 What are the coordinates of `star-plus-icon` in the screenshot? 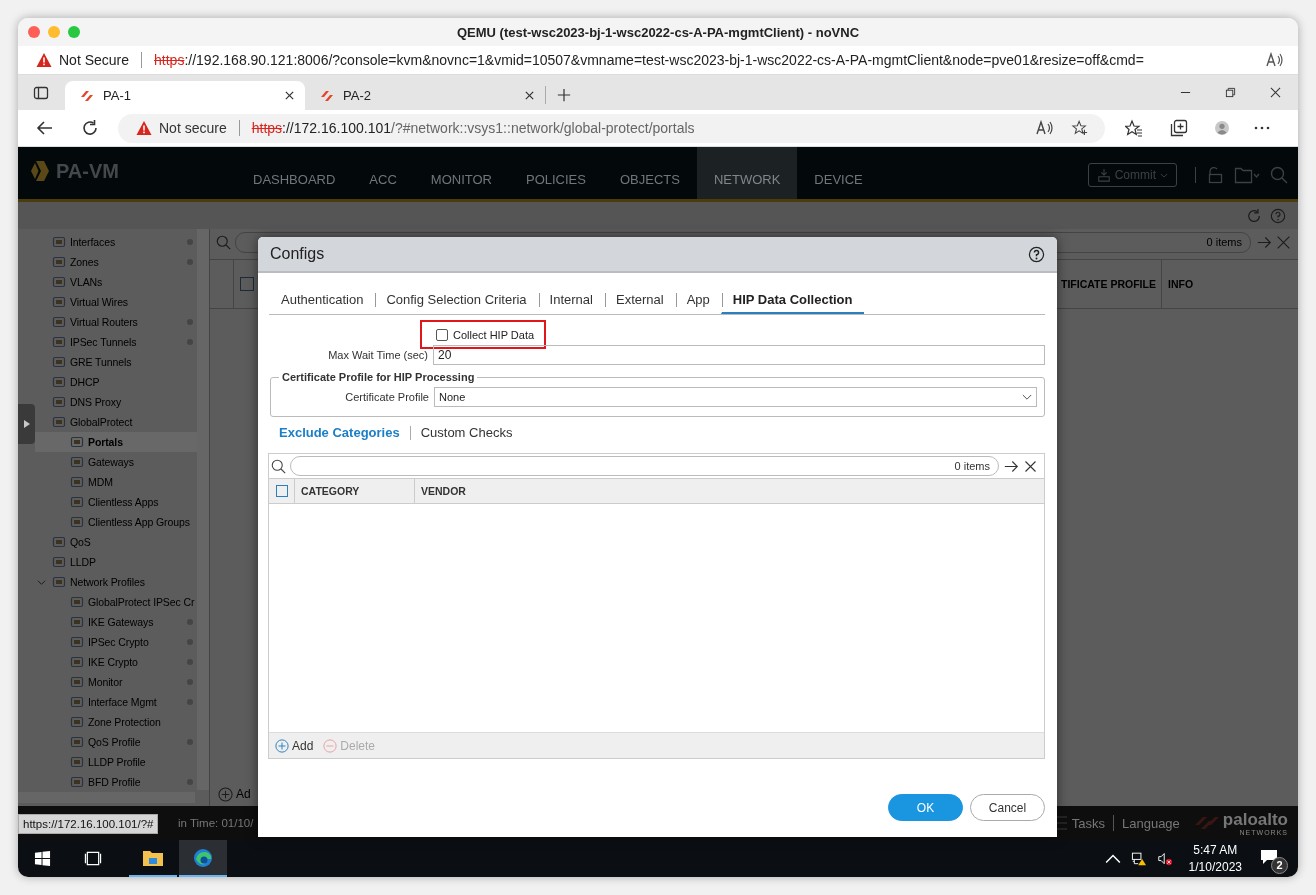 It's located at (1080, 128).